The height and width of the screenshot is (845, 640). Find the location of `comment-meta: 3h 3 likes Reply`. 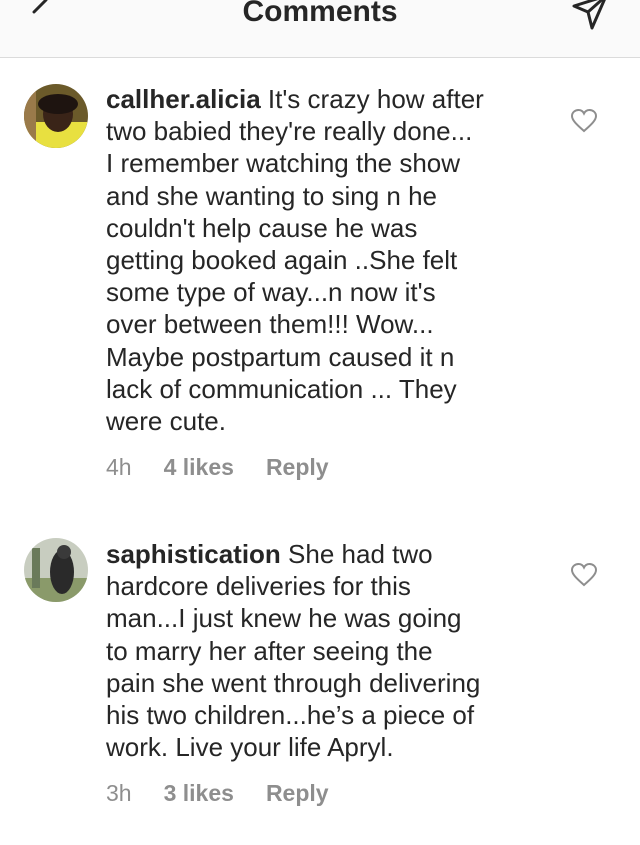

comment-meta: 3h 3 likes Reply is located at coordinates (217, 793).